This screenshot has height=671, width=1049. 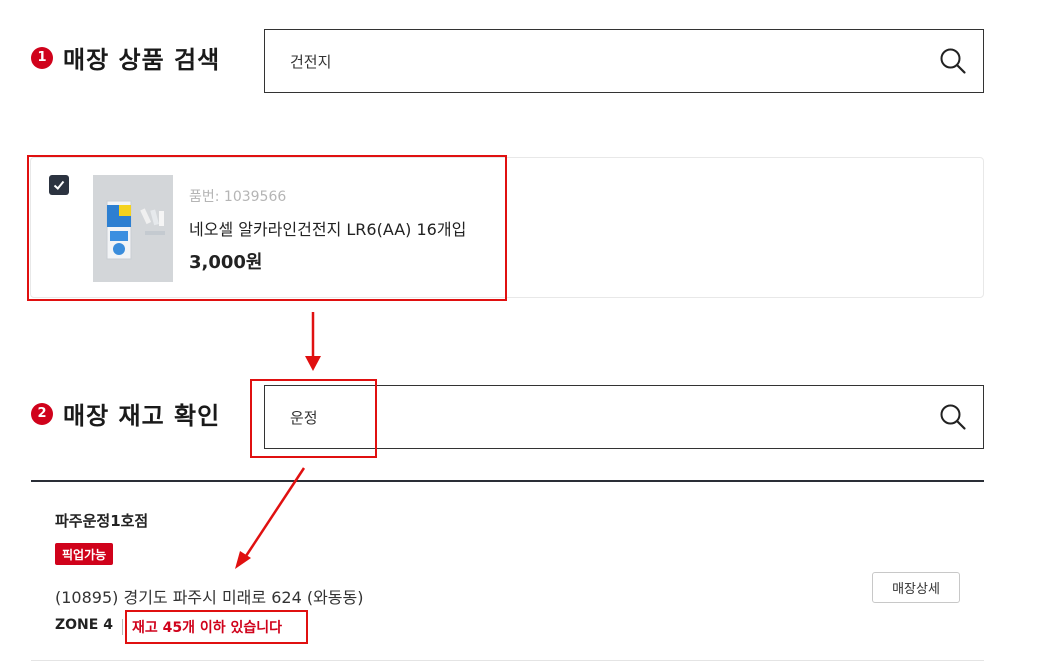 I want to click on arrow-diagonal-icon, so click(x=243, y=560).